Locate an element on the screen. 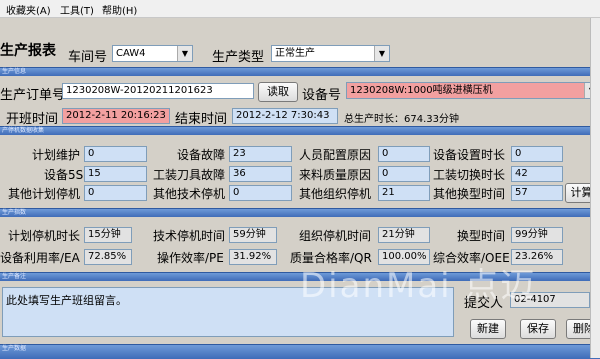 The height and width of the screenshot is (359, 600). section-bar-remarks: 生产备注 is located at coordinates (300, 276).